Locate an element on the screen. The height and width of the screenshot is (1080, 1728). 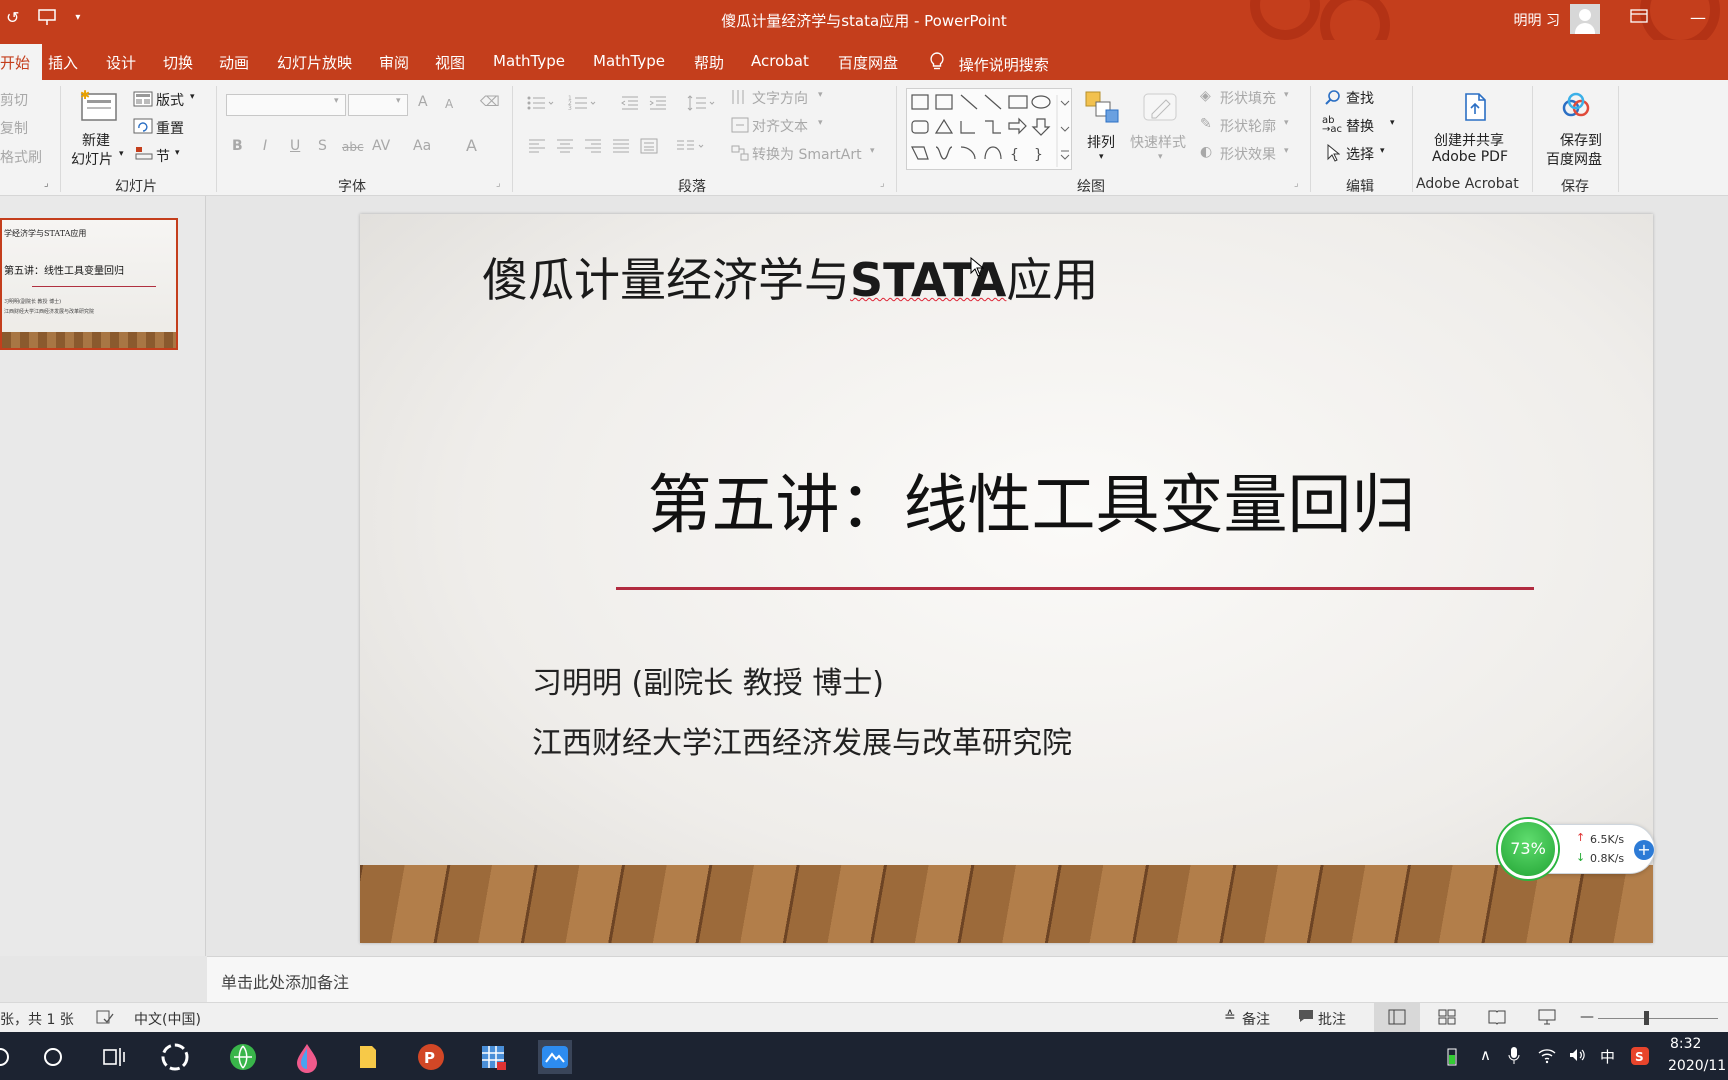
new-slide-label-2: 幻灯片 is located at coordinates (92, 159).